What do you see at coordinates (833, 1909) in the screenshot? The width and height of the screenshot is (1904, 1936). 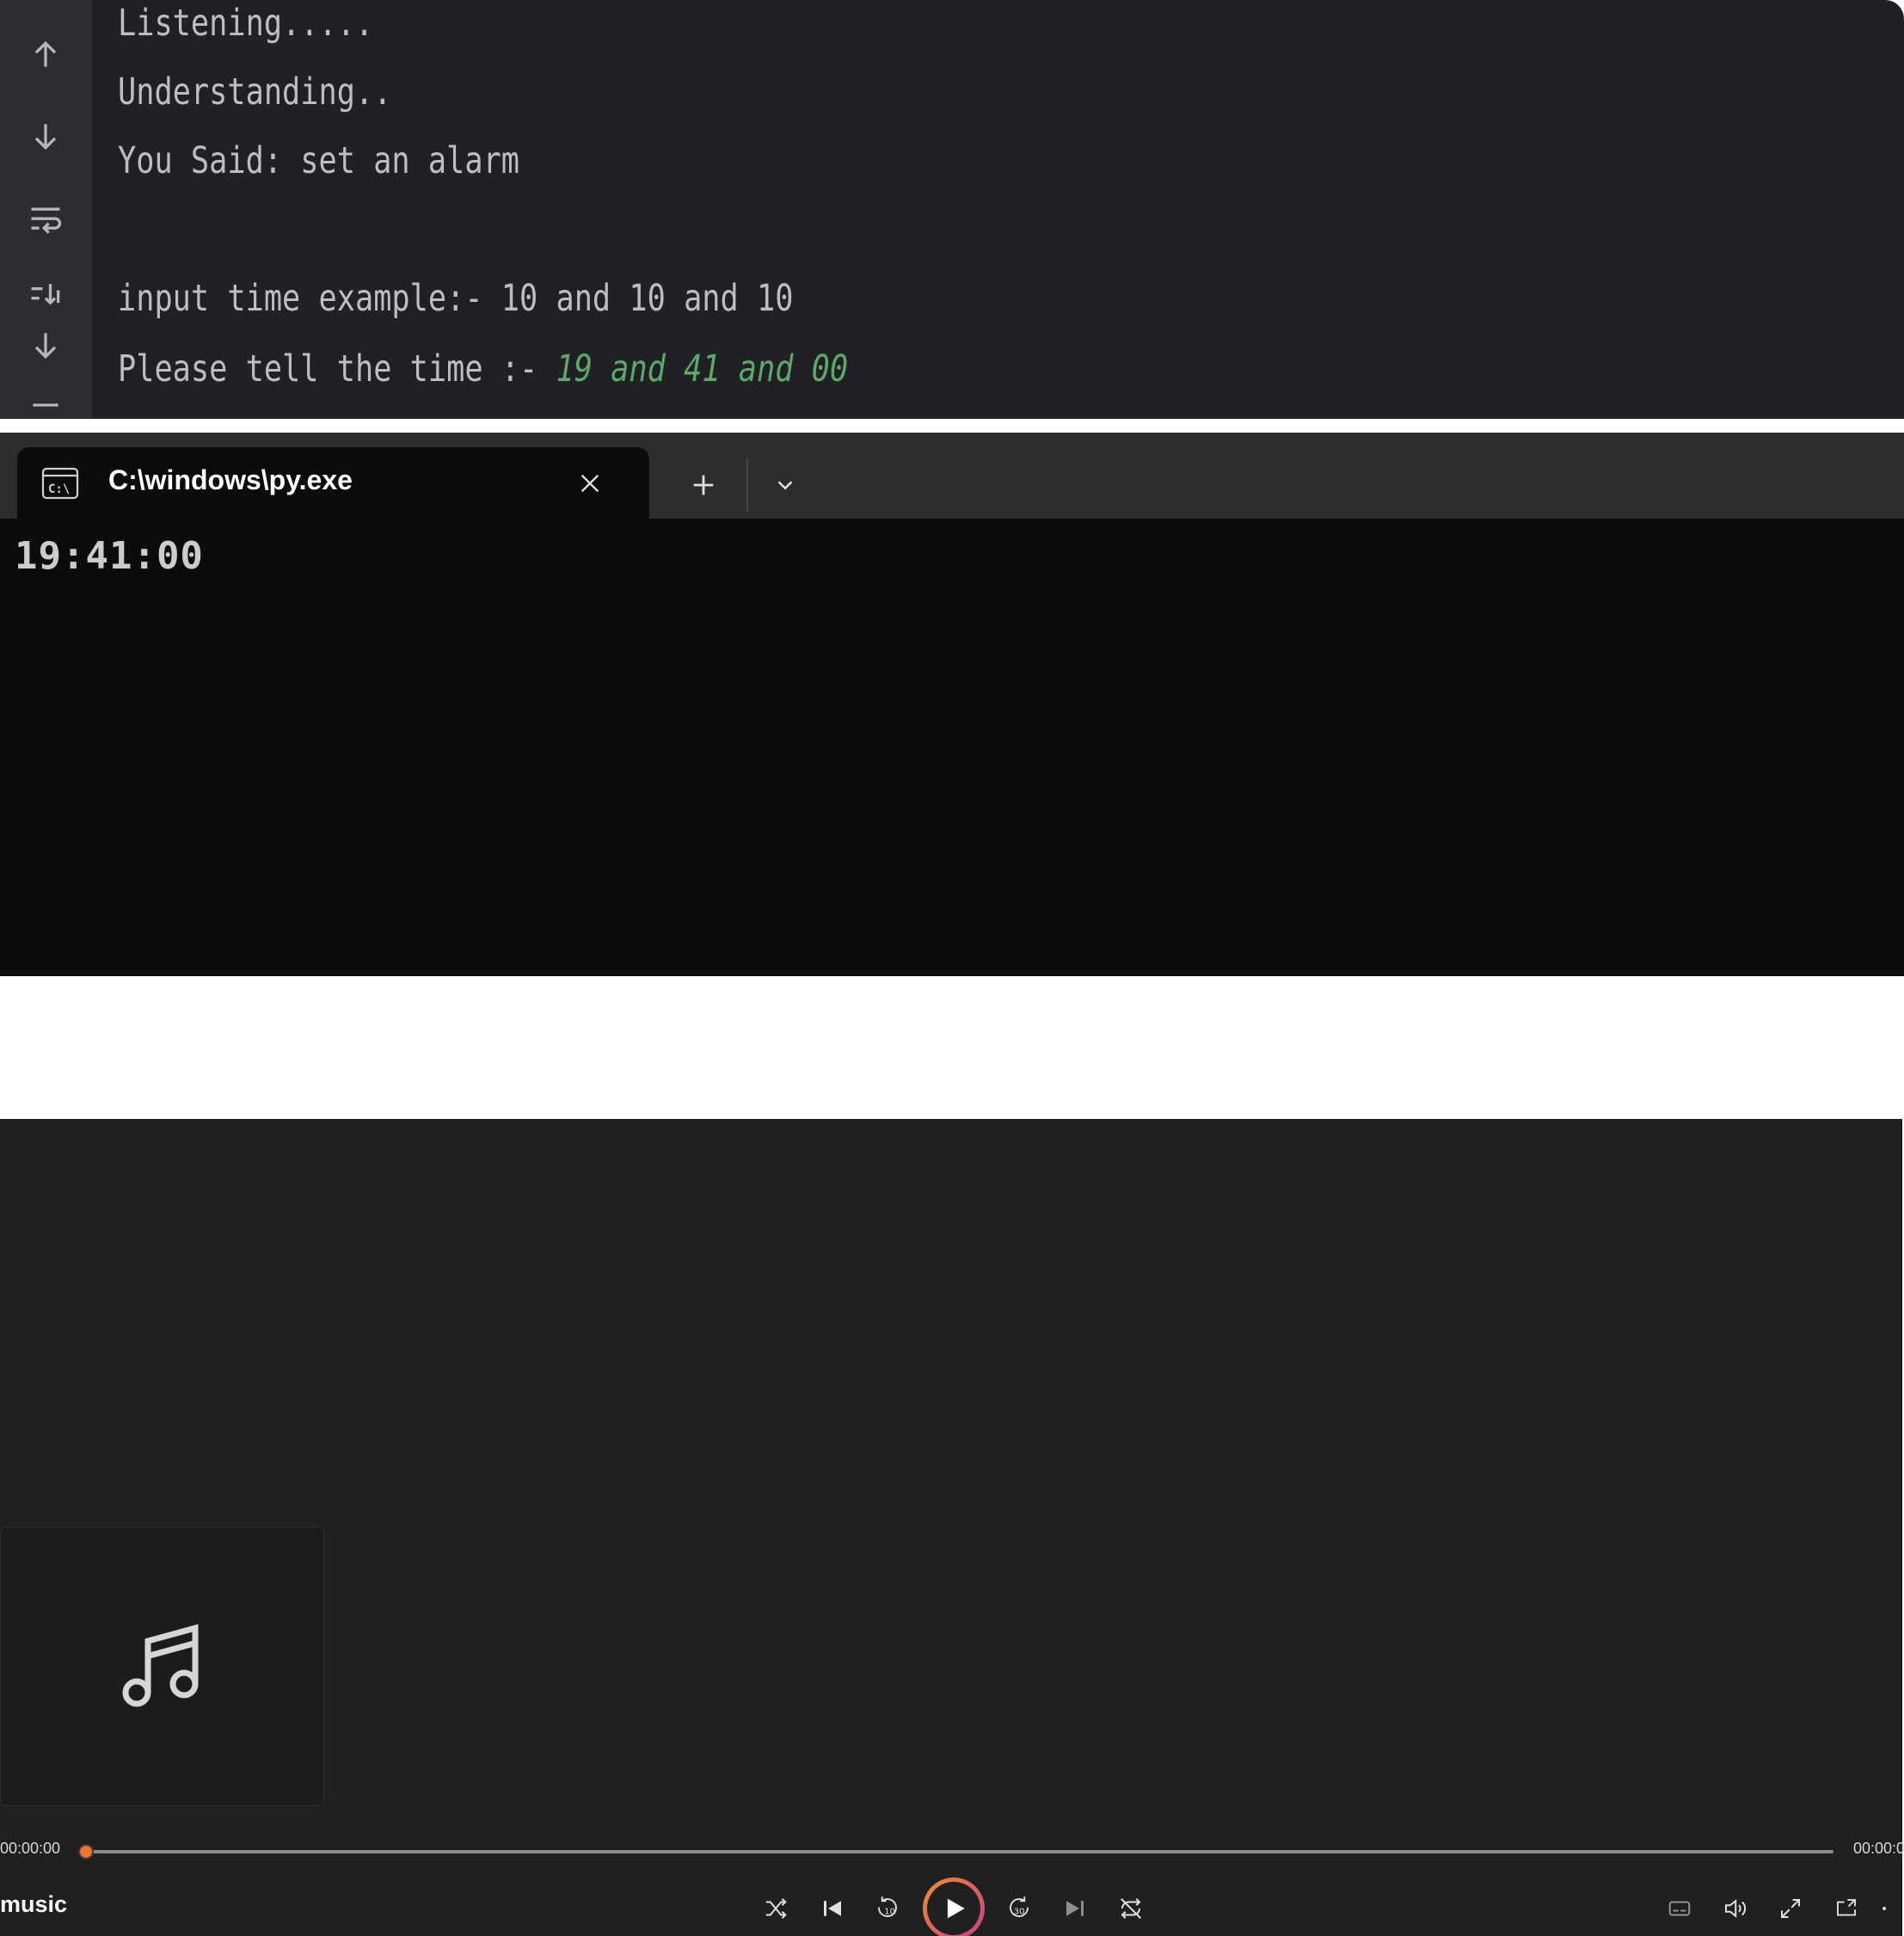 I see `previous-icon` at bounding box center [833, 1909].